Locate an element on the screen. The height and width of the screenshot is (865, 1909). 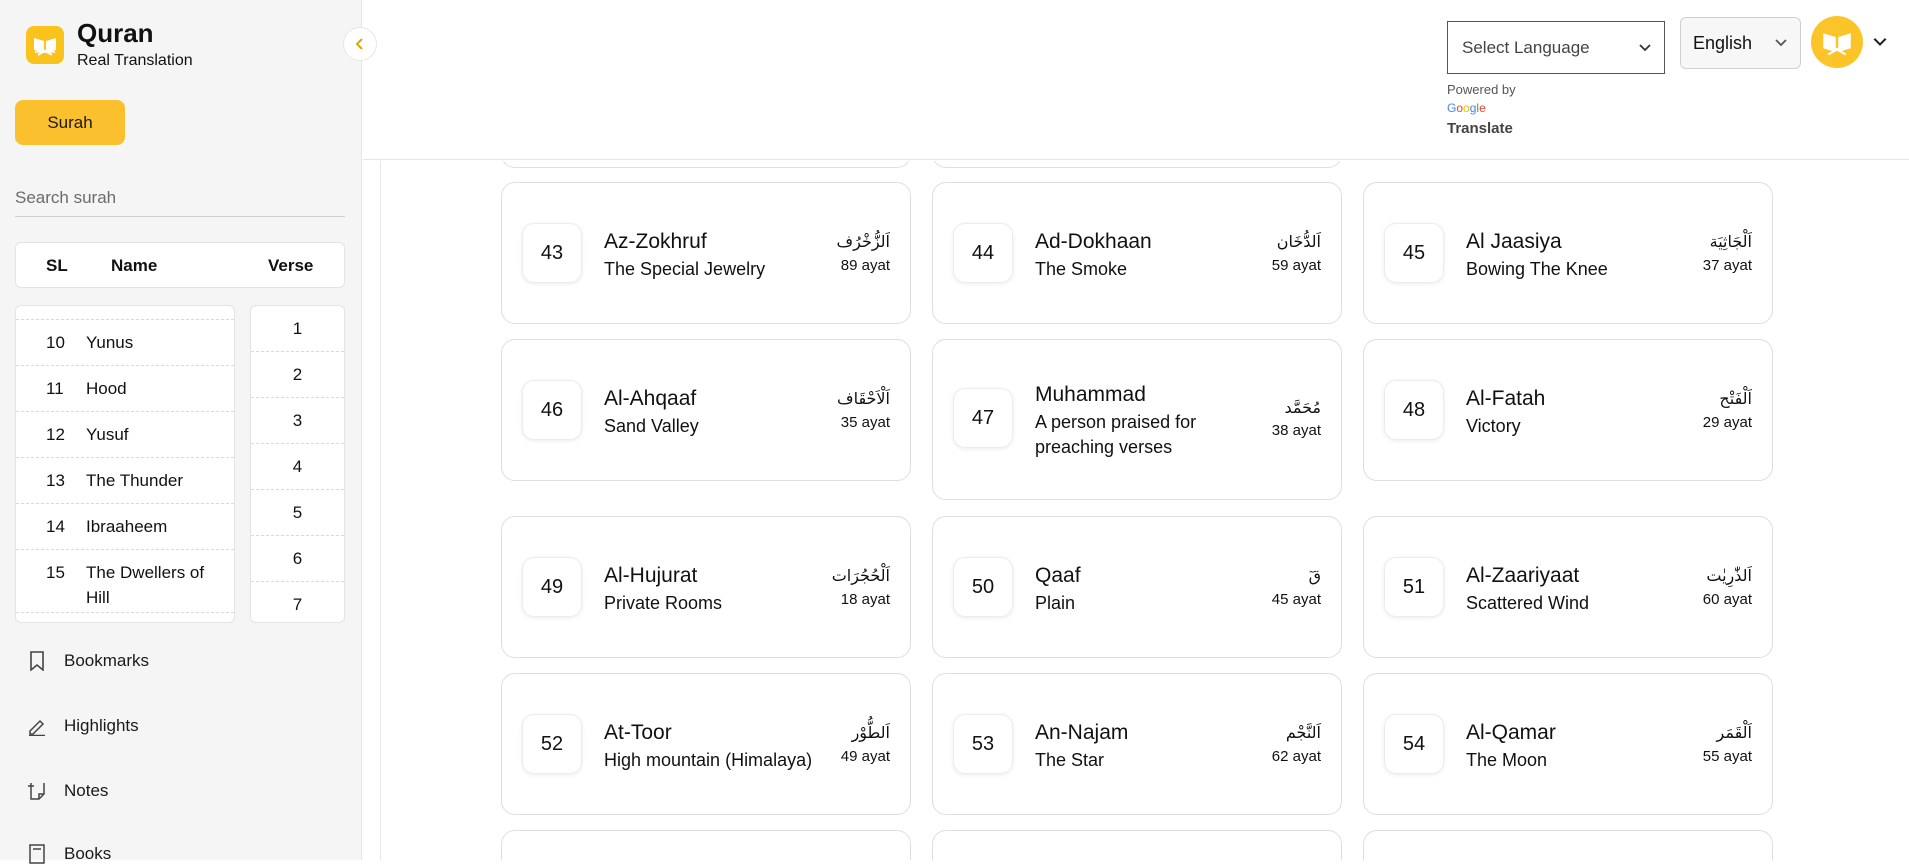
surah-ayat: 89 ayat is located at coordinates (865, 265).